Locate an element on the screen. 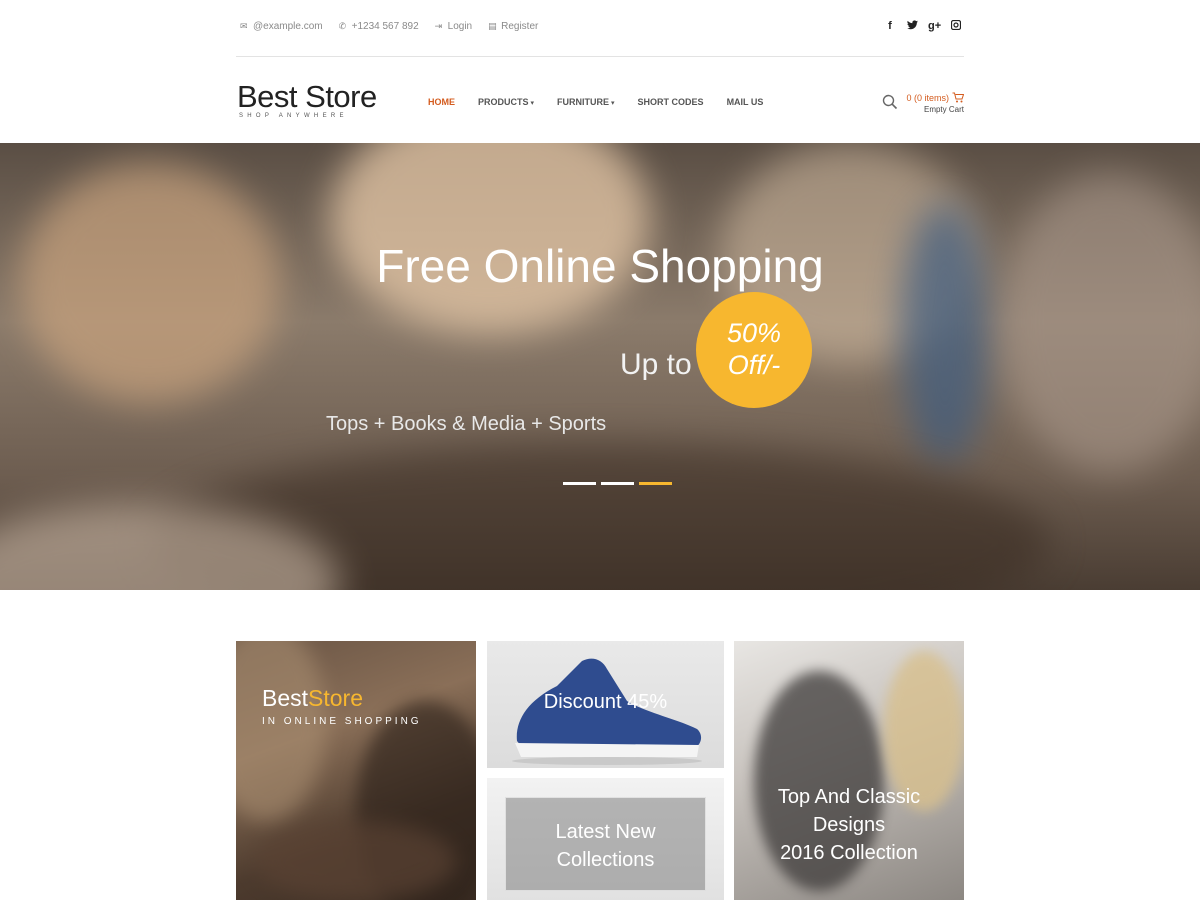 Image resolution: width=1200 pixels, height=900 pixels. envelope-icon: ✉ is located at coordinates (244, 26).